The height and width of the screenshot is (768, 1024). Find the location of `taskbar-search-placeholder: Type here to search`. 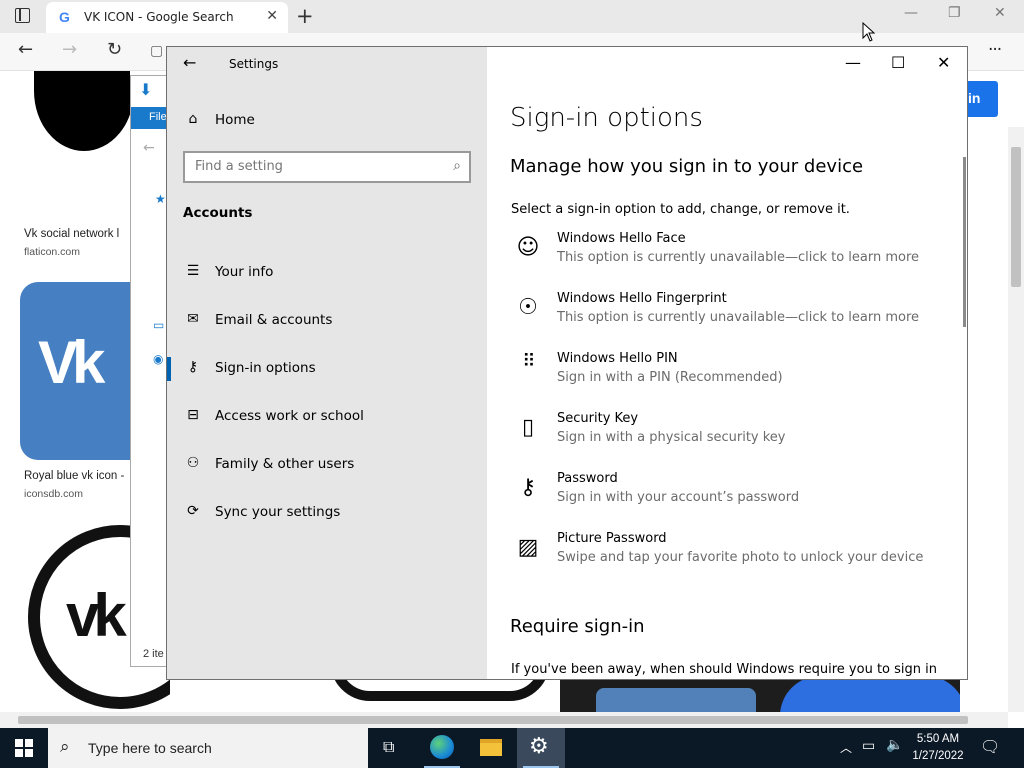

taskbar-search-placeholder: Type here to search is located at coordinates (150, 748).